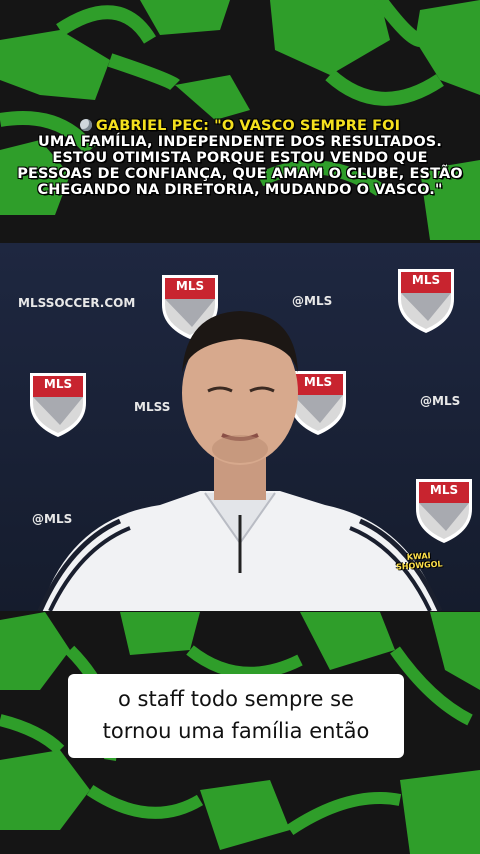  What do you see at coordinates (236, 731) in the screenshot?
I see `subtitle-line-2: tornou uma família então` at bounding box center [236, 731].